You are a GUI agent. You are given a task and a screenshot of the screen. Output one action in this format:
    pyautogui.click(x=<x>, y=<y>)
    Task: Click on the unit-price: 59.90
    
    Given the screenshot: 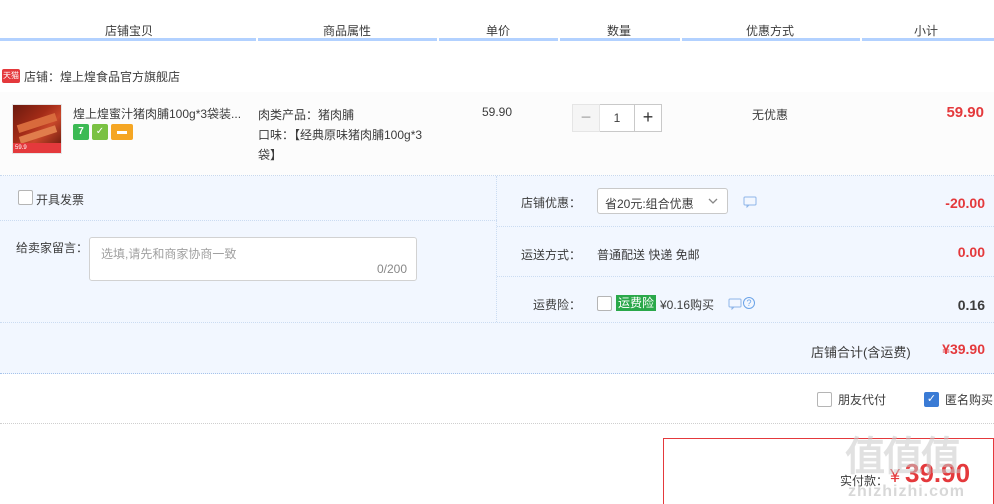 What is the action you would take?
    pyautogui.click(x=497, y=112)
    